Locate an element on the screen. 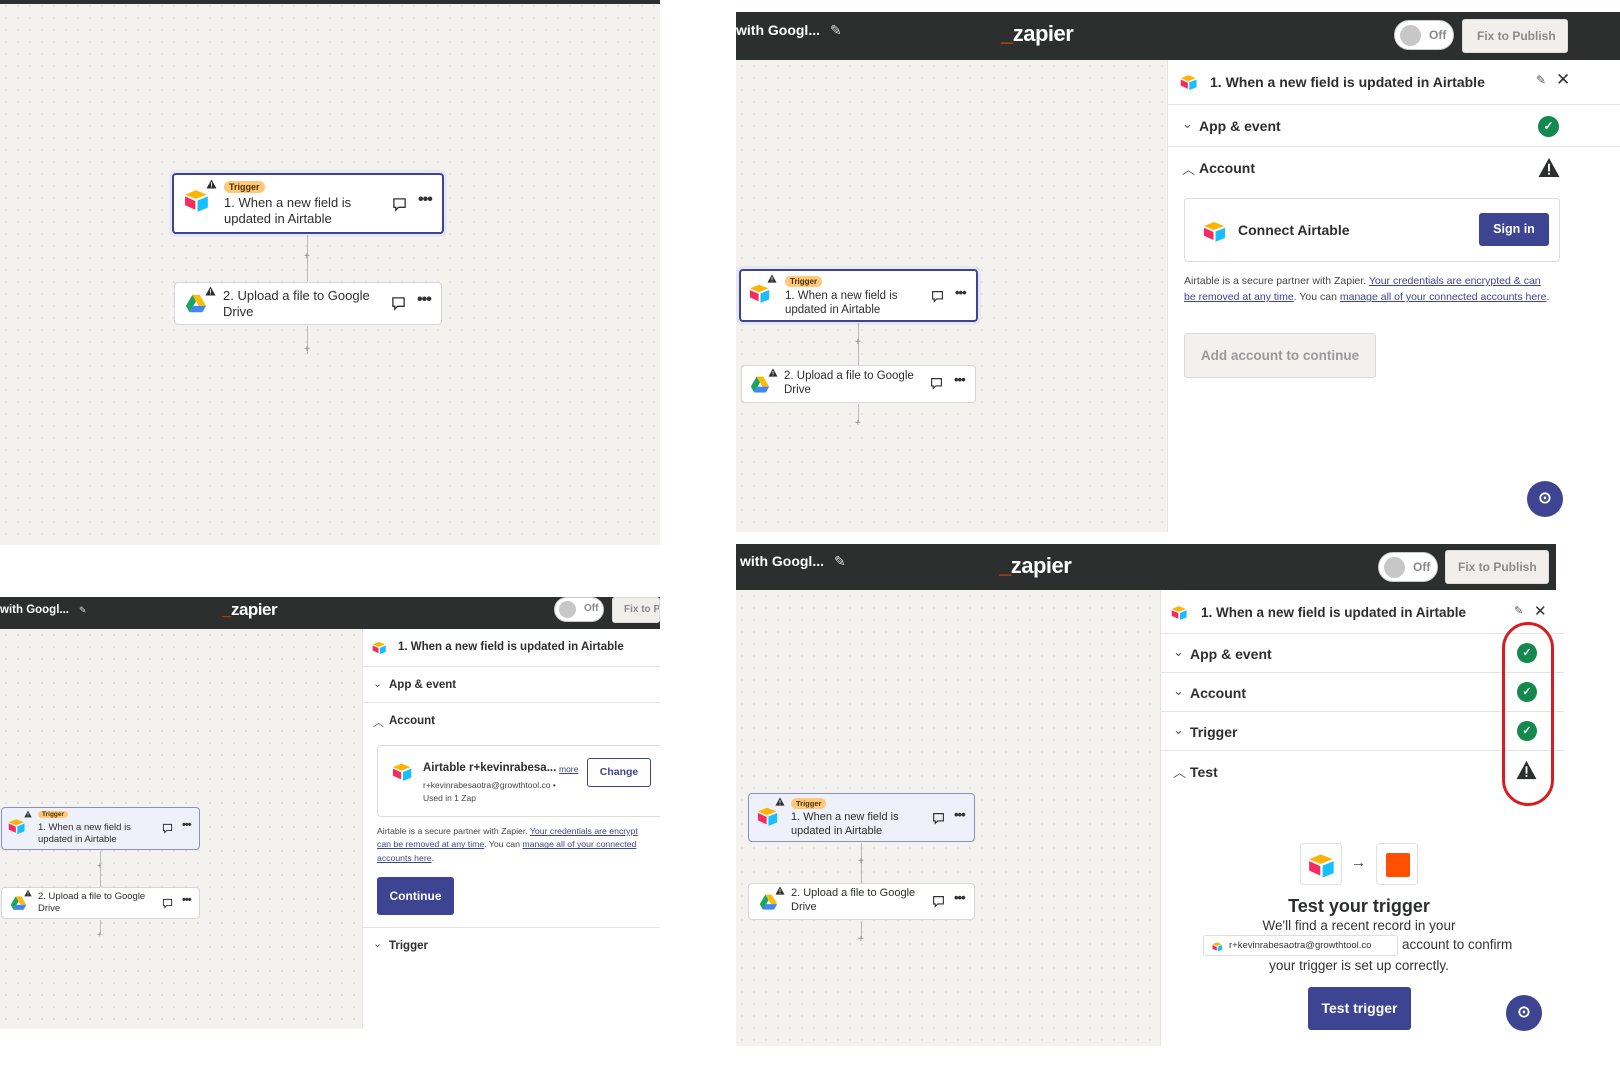 This screenshot has width=1620, height=1081. editor-topbar: with Googl... ✎ _zapier Off Fix to P is located at coordinates (330, 613).